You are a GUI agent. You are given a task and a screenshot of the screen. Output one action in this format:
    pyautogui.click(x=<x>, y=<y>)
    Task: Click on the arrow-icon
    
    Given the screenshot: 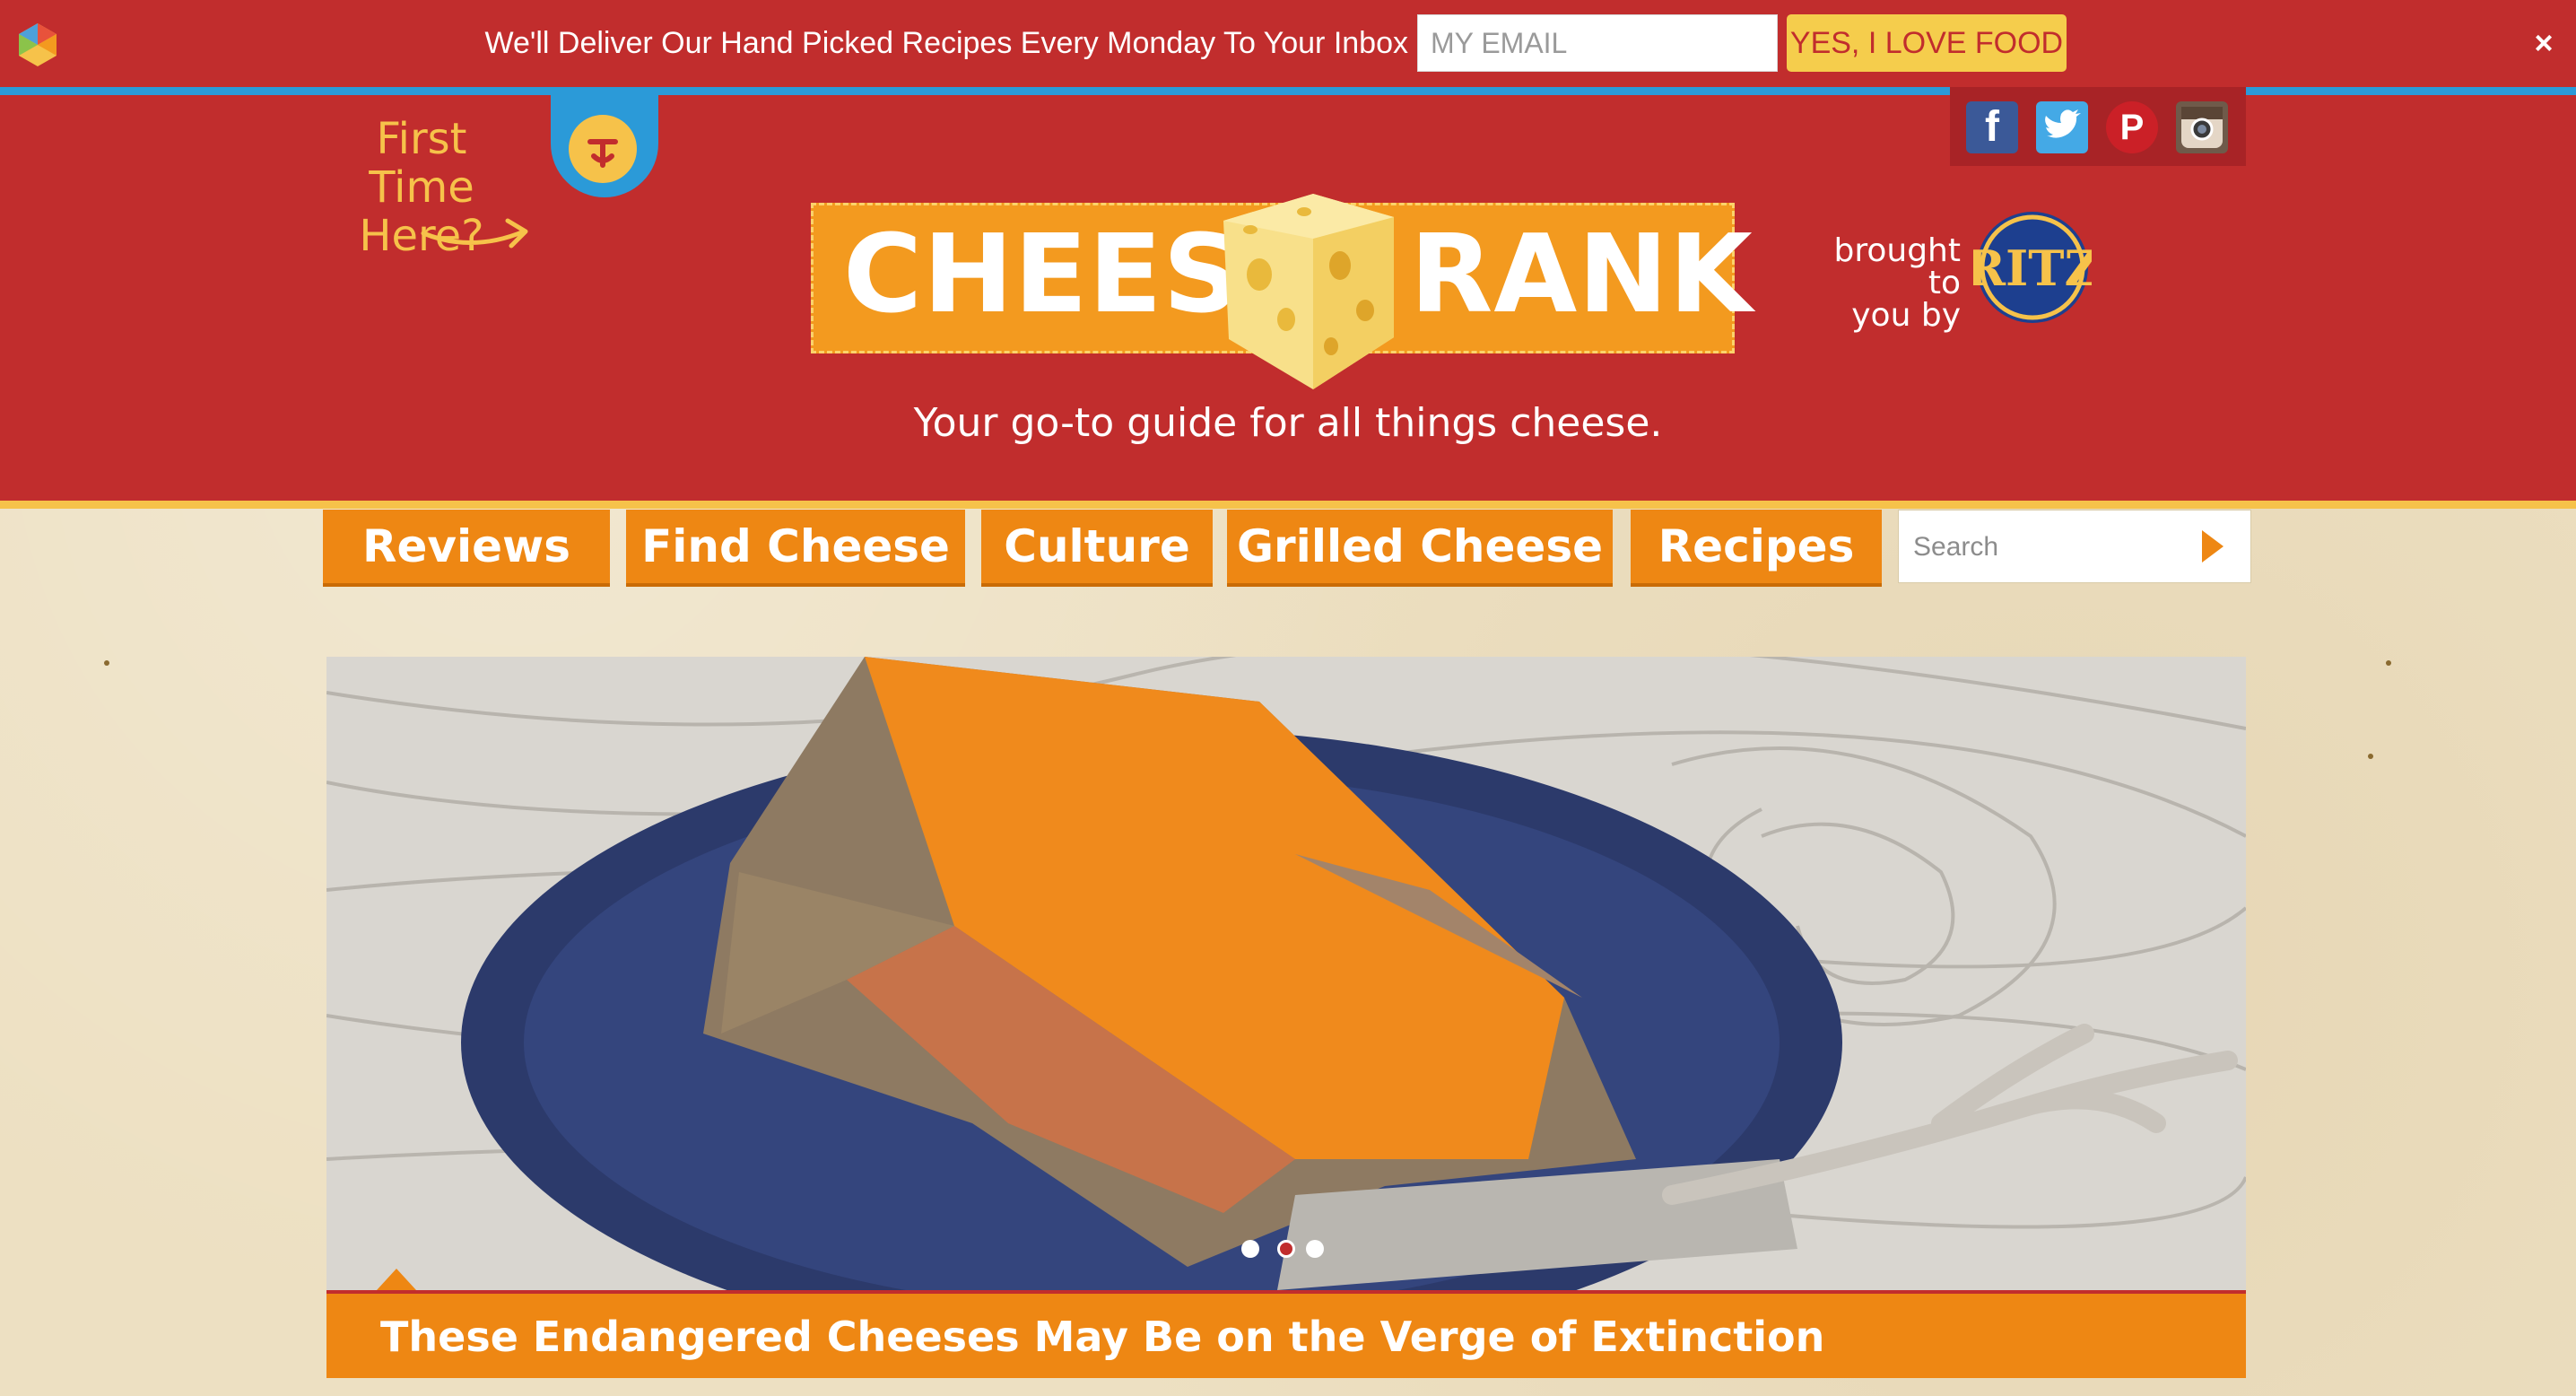 What is the action you would take?
    pyautogui.click(x=474, y=233)
    